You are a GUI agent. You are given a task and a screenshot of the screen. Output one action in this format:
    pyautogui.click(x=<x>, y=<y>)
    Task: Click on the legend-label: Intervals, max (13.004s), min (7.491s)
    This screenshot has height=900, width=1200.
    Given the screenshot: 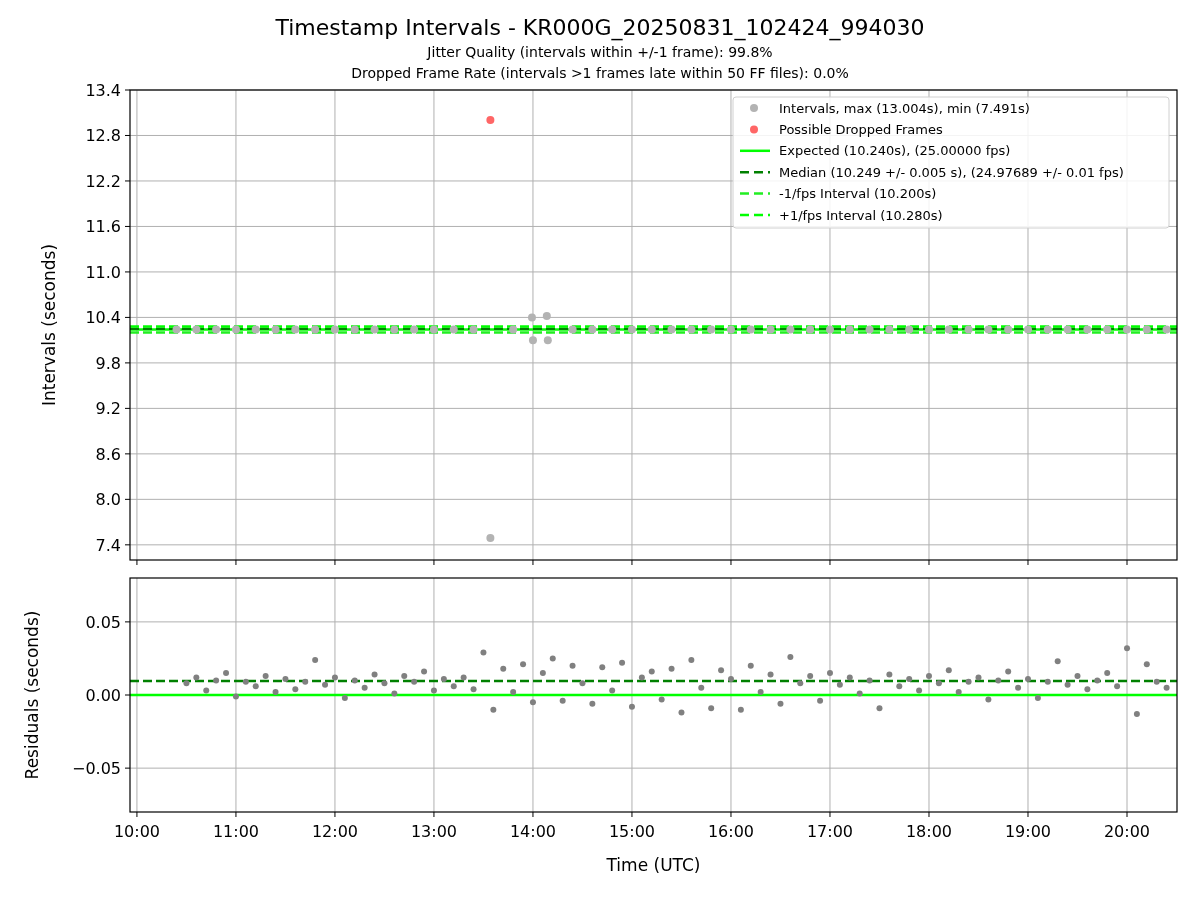 What is the action you would take?
    pyautogui.click(x=904, y=108)
    